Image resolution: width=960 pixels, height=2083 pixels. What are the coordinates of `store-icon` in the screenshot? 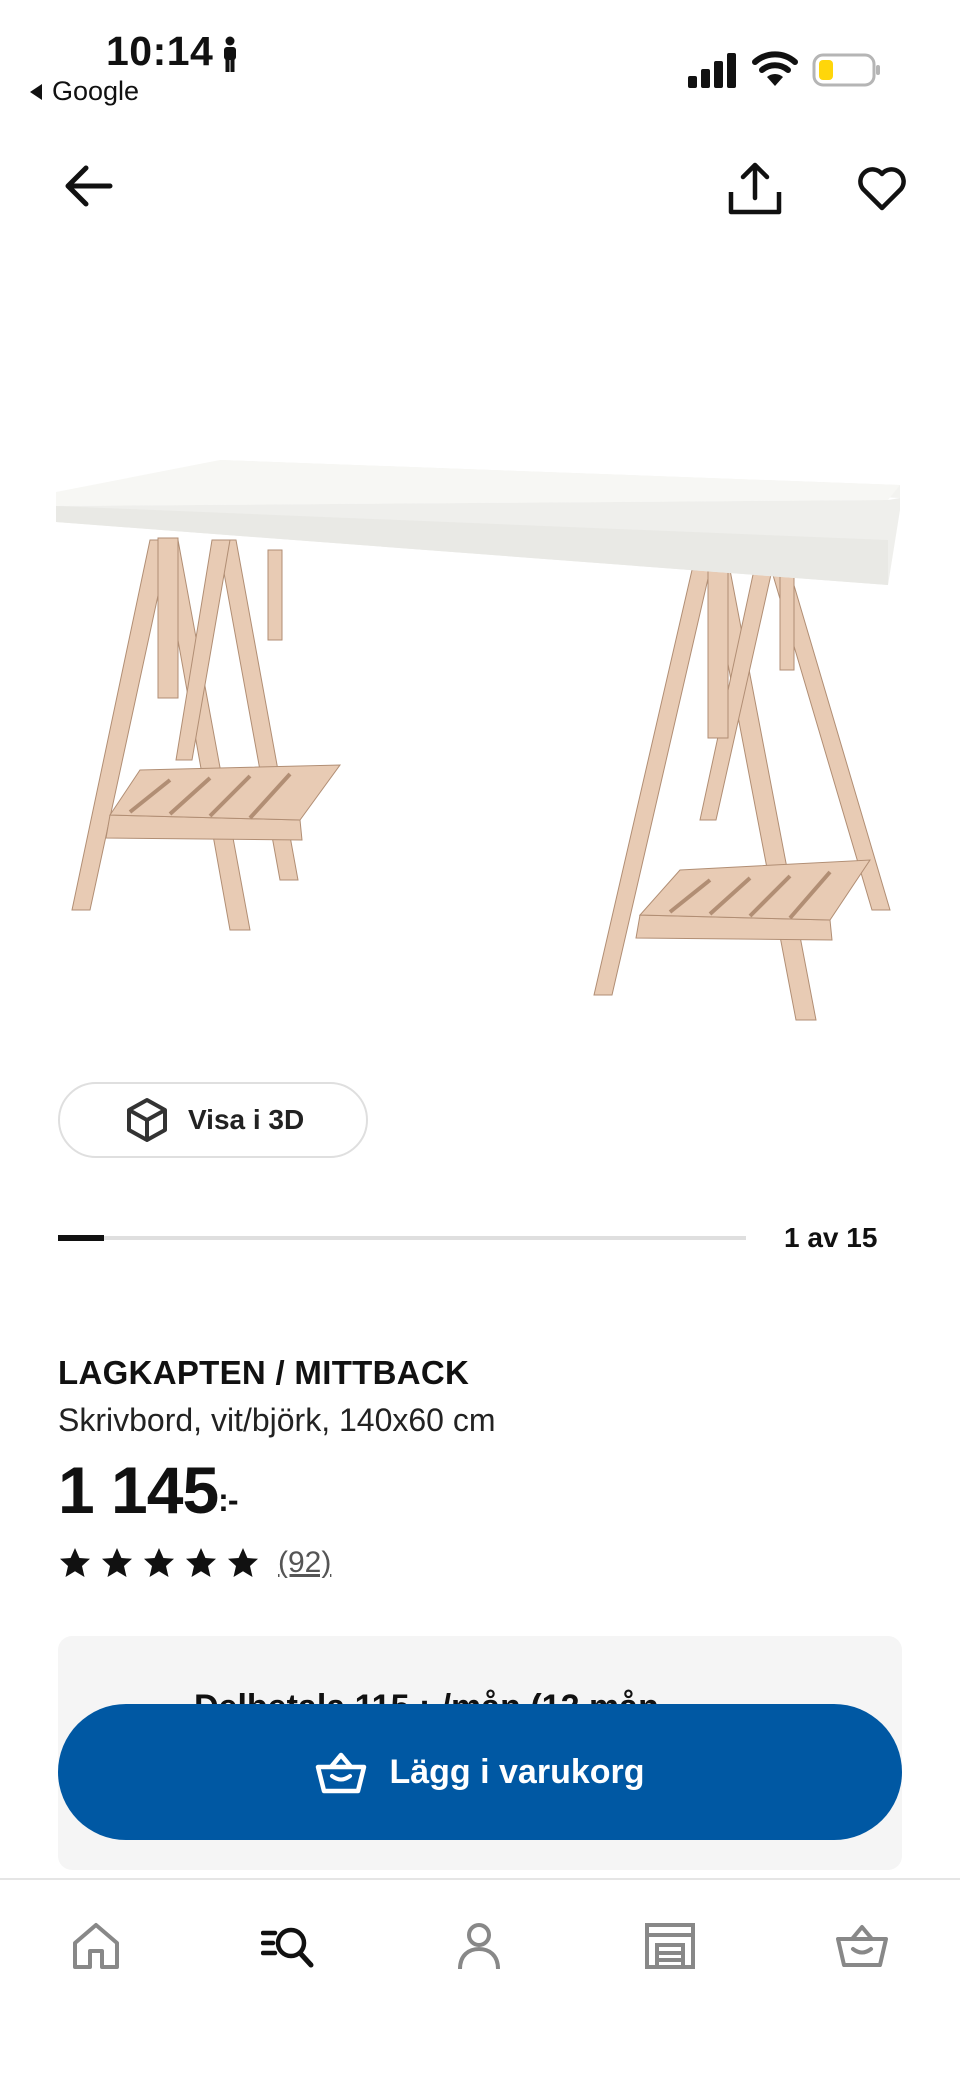 It's located at (670, 1946).